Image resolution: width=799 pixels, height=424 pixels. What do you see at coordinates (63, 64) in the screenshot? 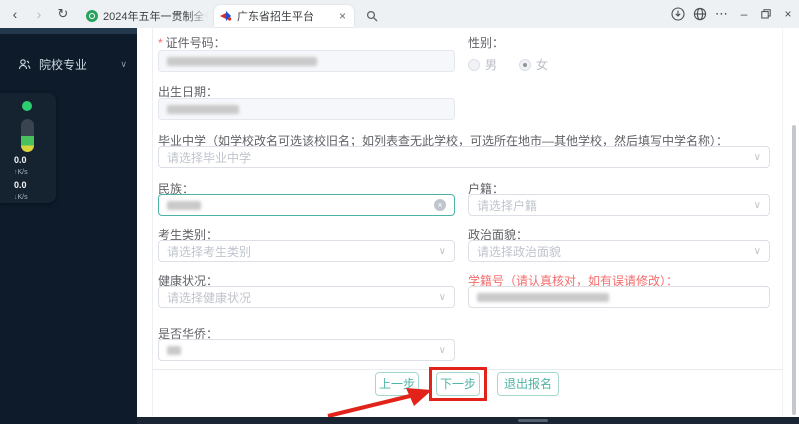
I see `sidebar-item-label: 院校专业` at bounding box center [63, 64].